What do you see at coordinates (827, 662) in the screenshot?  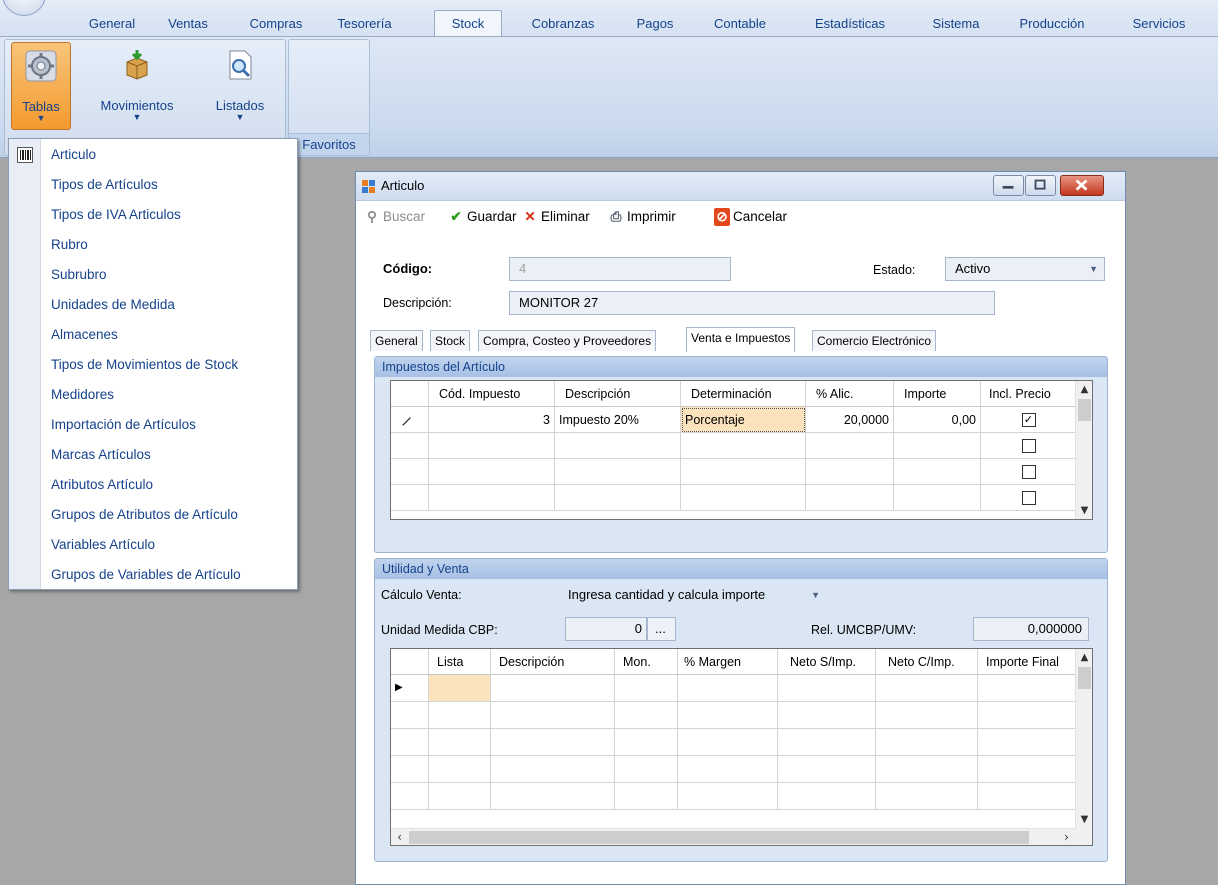 I see `column-header-neto-s-imp: Neto S/Imp.` at bounding box center [827, 662].